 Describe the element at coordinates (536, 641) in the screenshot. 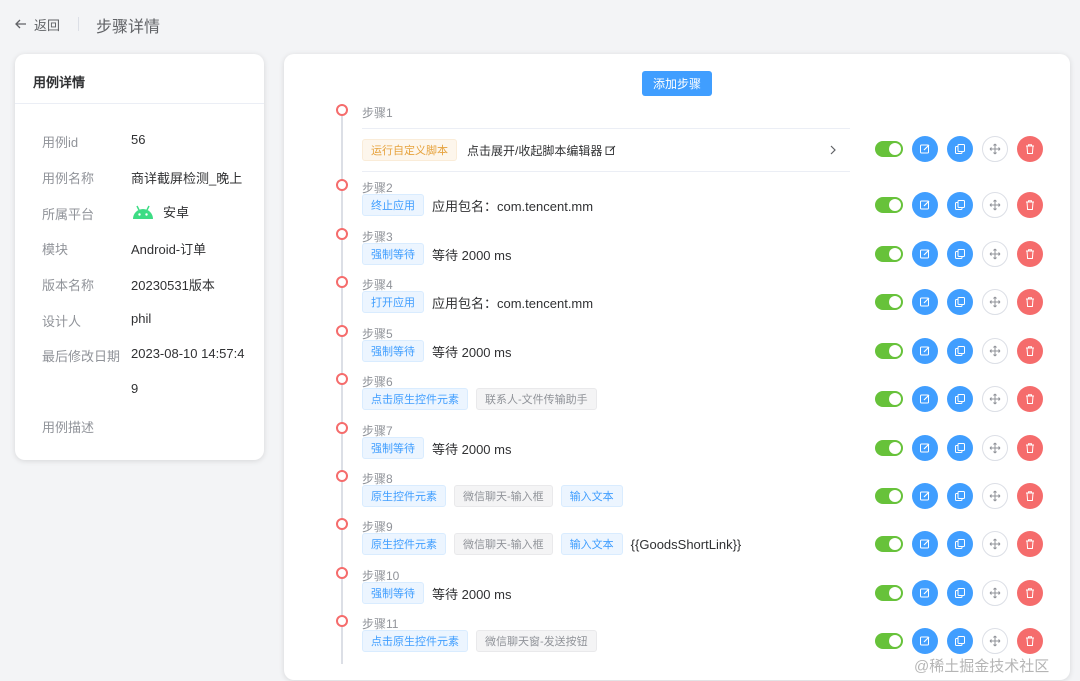

I see `step-tag: 微信聊天窗-发送按钮` at that location.